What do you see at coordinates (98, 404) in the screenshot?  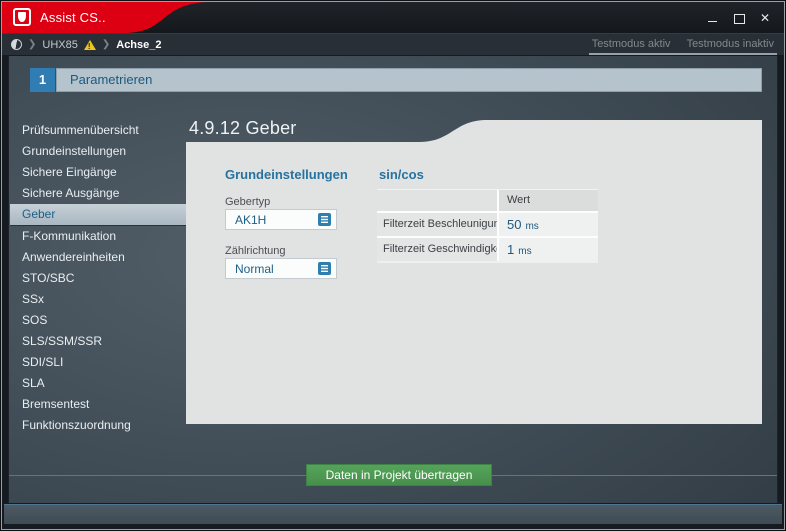 I see `sidebar-item-bremsentest: Bremsentest` at bounding box center [98, 404].